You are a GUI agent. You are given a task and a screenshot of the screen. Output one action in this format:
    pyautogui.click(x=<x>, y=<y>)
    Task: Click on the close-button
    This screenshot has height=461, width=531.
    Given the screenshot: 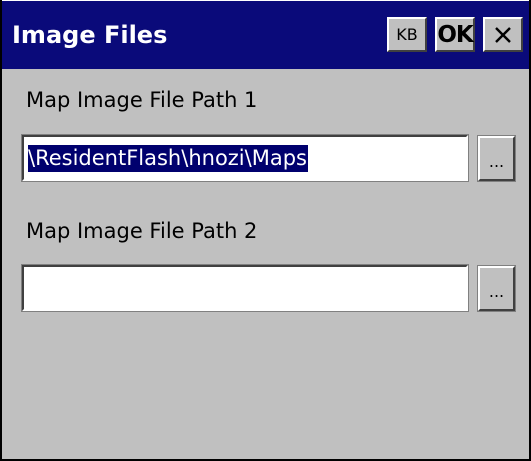 What is the action you would take?
    pyautogui.click(x=503, y=34)
    